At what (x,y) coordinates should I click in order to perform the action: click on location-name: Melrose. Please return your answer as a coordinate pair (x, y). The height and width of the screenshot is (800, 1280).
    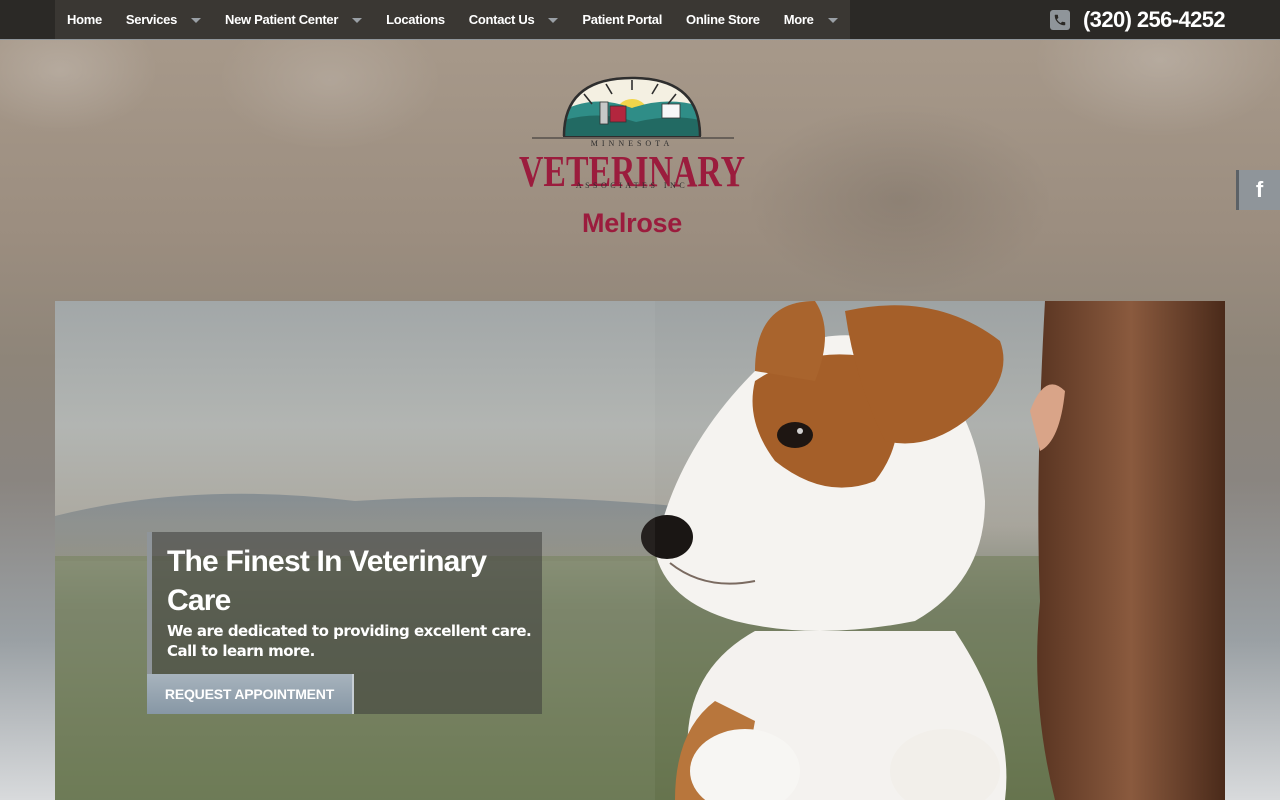
    Looking at the image, I should click on (632, 223).